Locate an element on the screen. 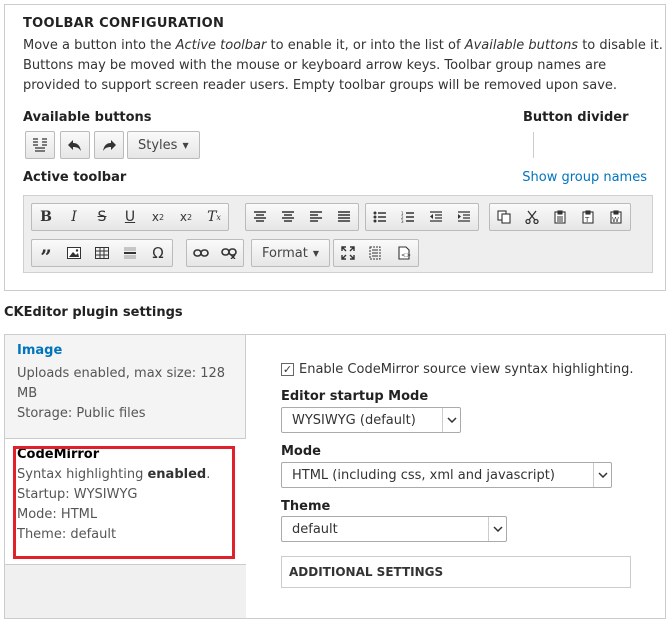  mode-select: HTML (including css, xml and javascript) is located at coordinates (446, 475).